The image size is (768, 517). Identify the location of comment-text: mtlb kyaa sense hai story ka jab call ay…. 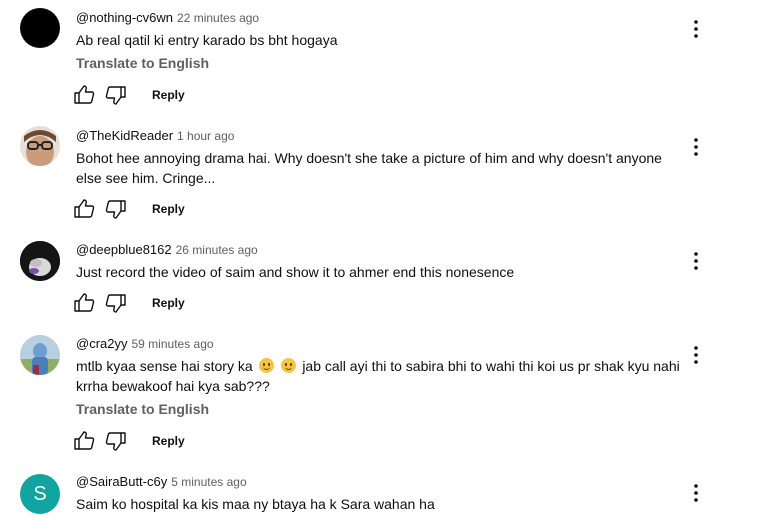
(381, 376).